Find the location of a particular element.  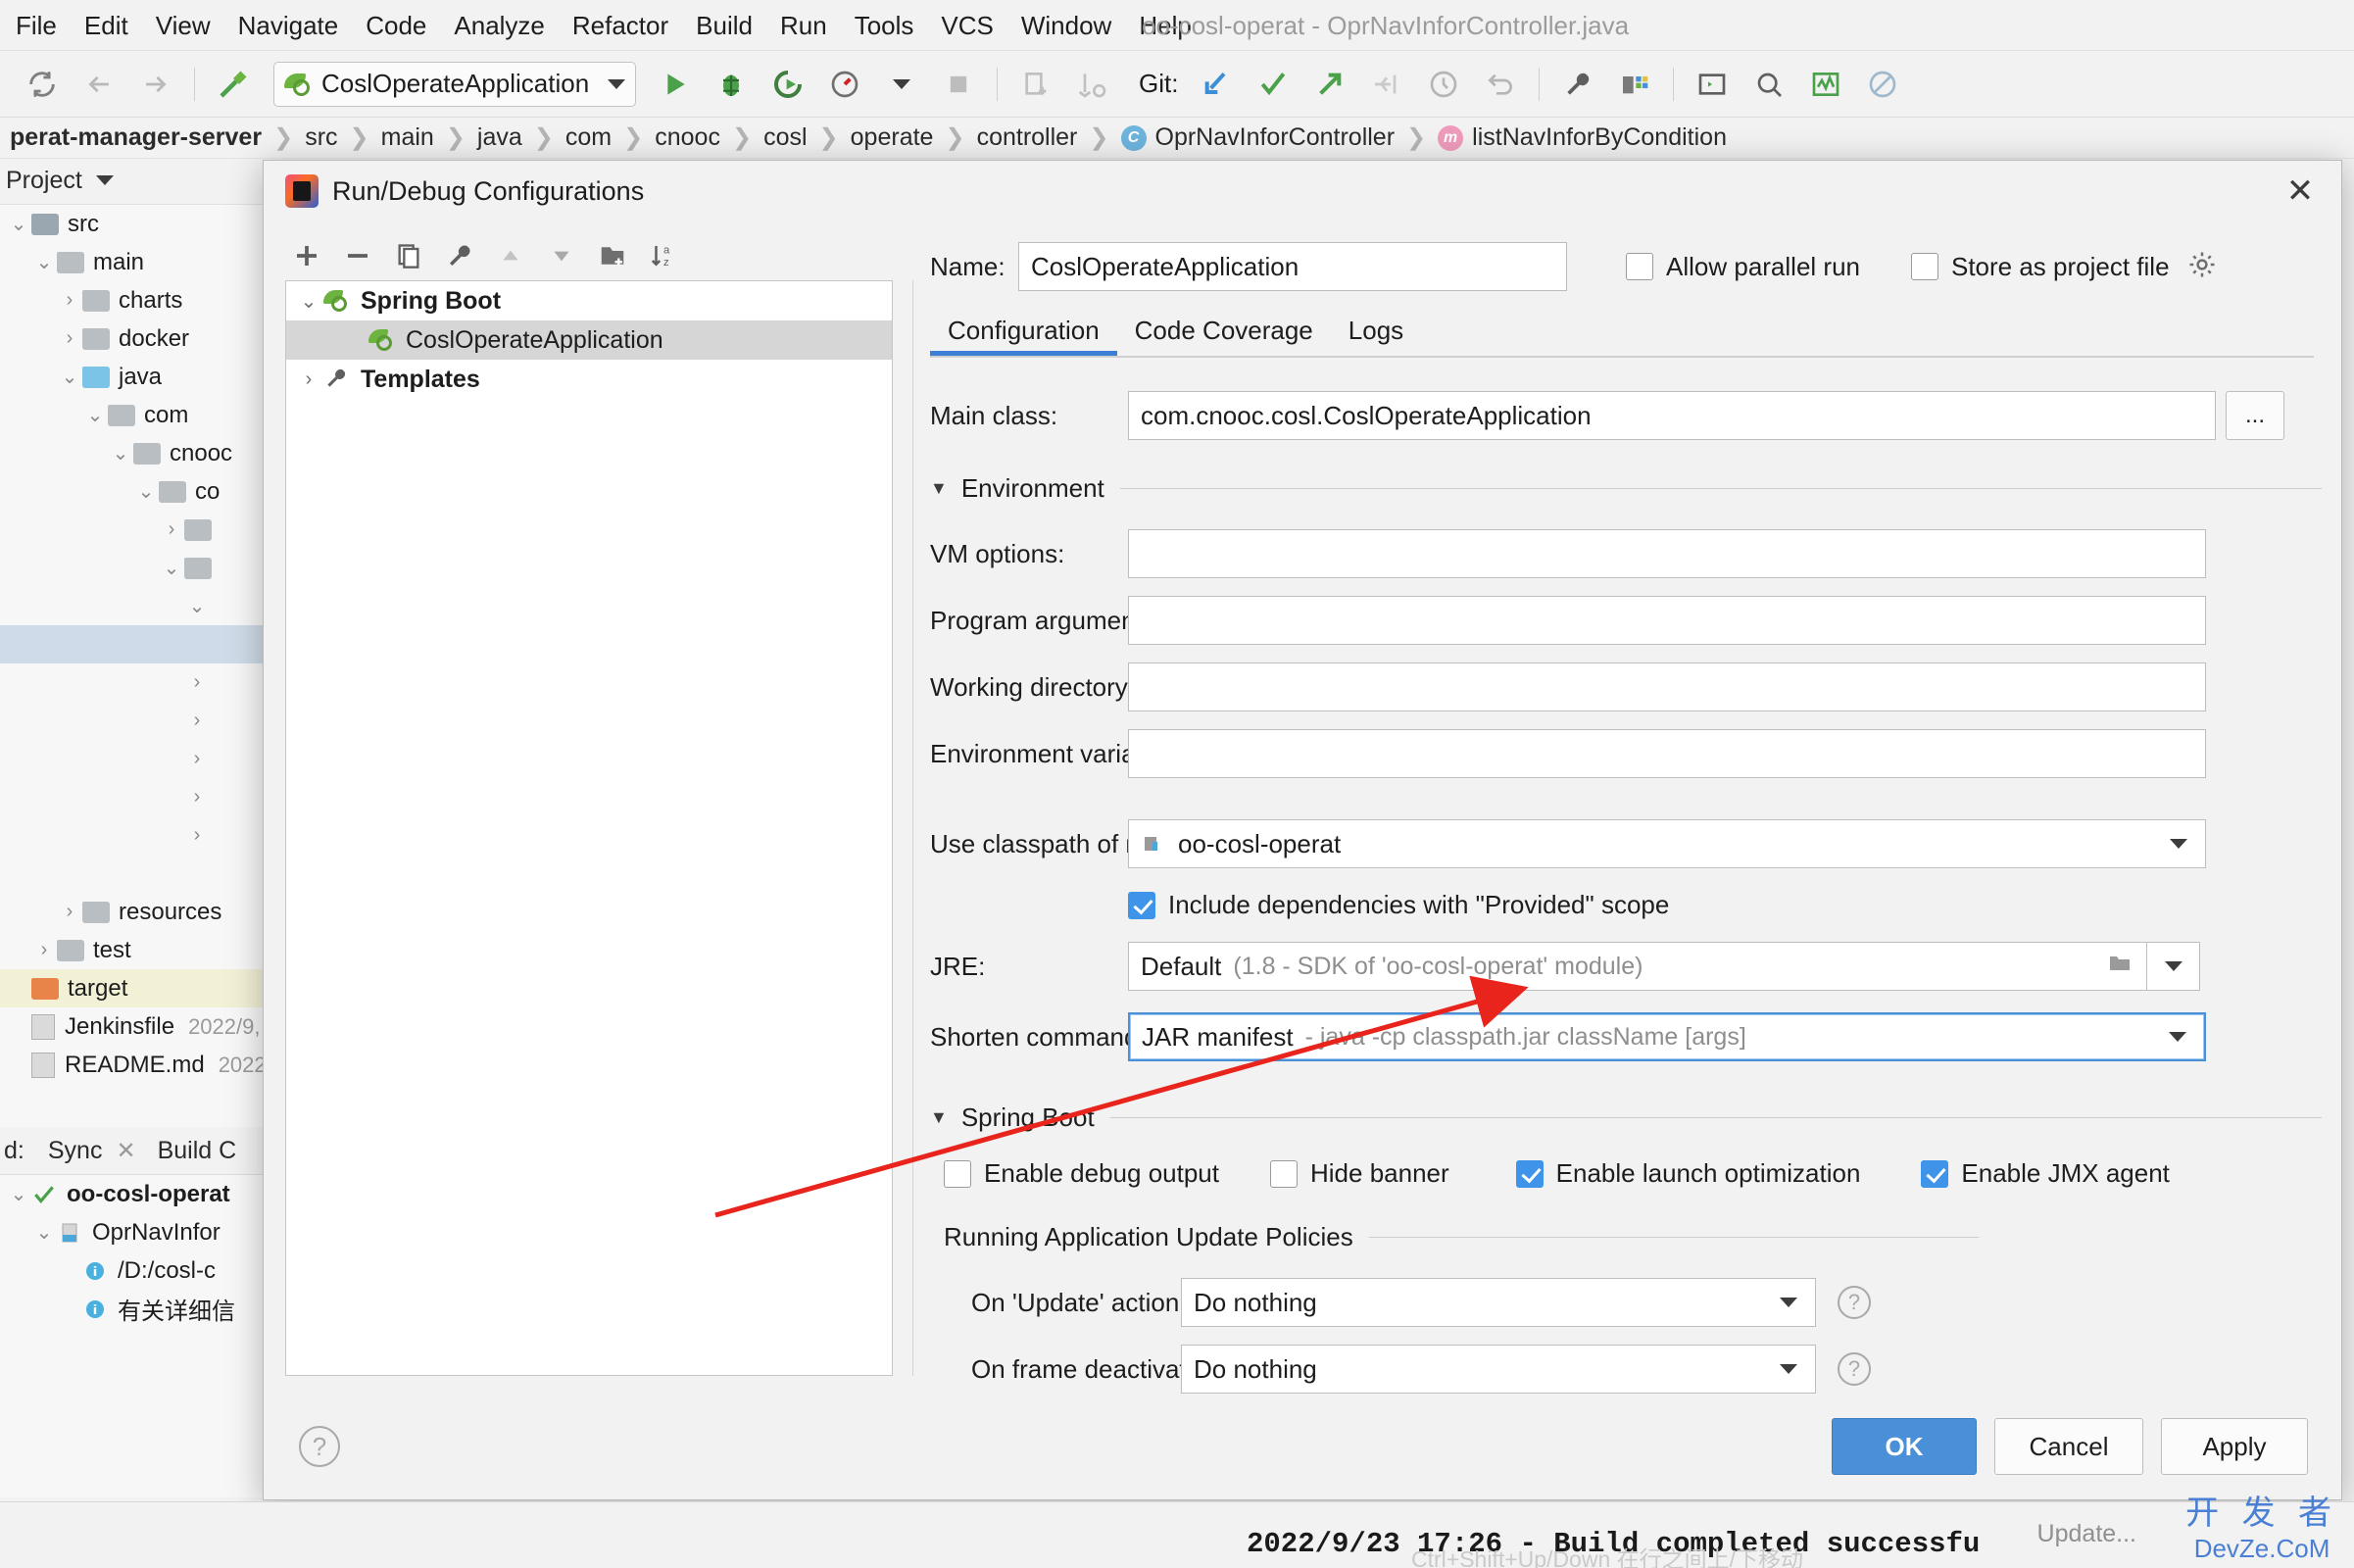

config-tree-node: CoslOperateApplication is located at coordinates (589, 340).